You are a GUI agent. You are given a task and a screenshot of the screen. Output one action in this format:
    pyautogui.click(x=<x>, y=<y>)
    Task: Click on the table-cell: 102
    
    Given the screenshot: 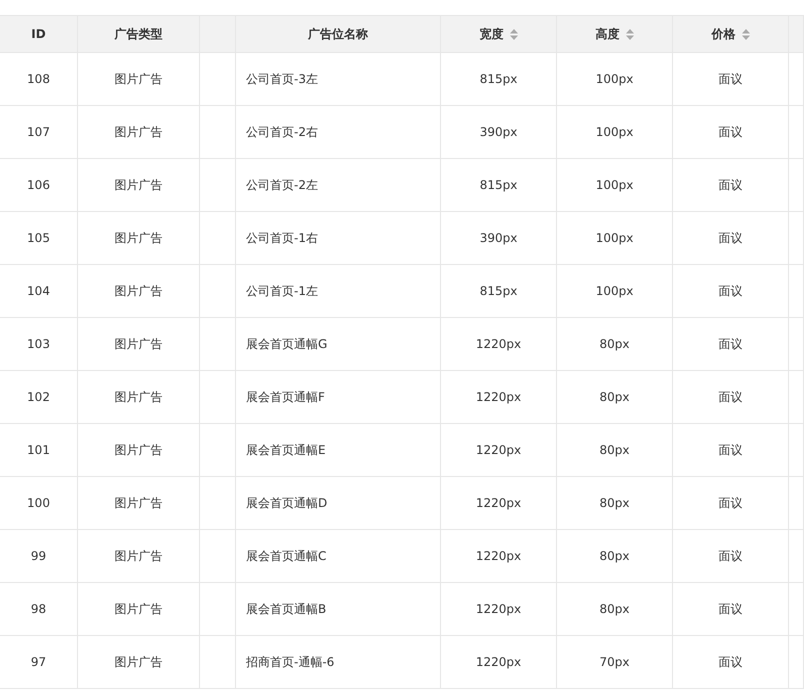 What is the action you would take?
    pyautogui.click(x=39, y=397)
    